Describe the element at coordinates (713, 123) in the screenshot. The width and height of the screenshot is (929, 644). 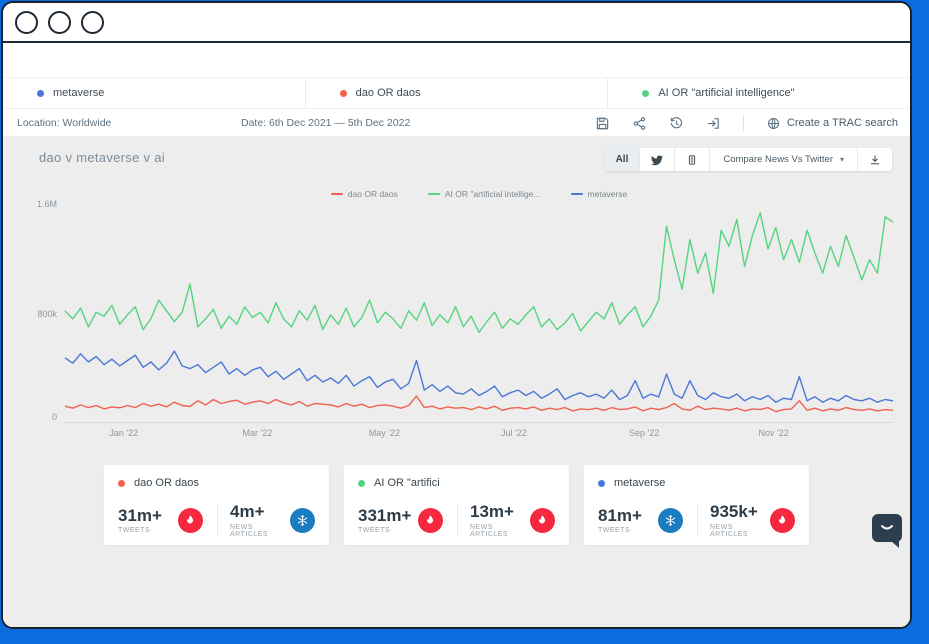
I see `export-icon` at that location.